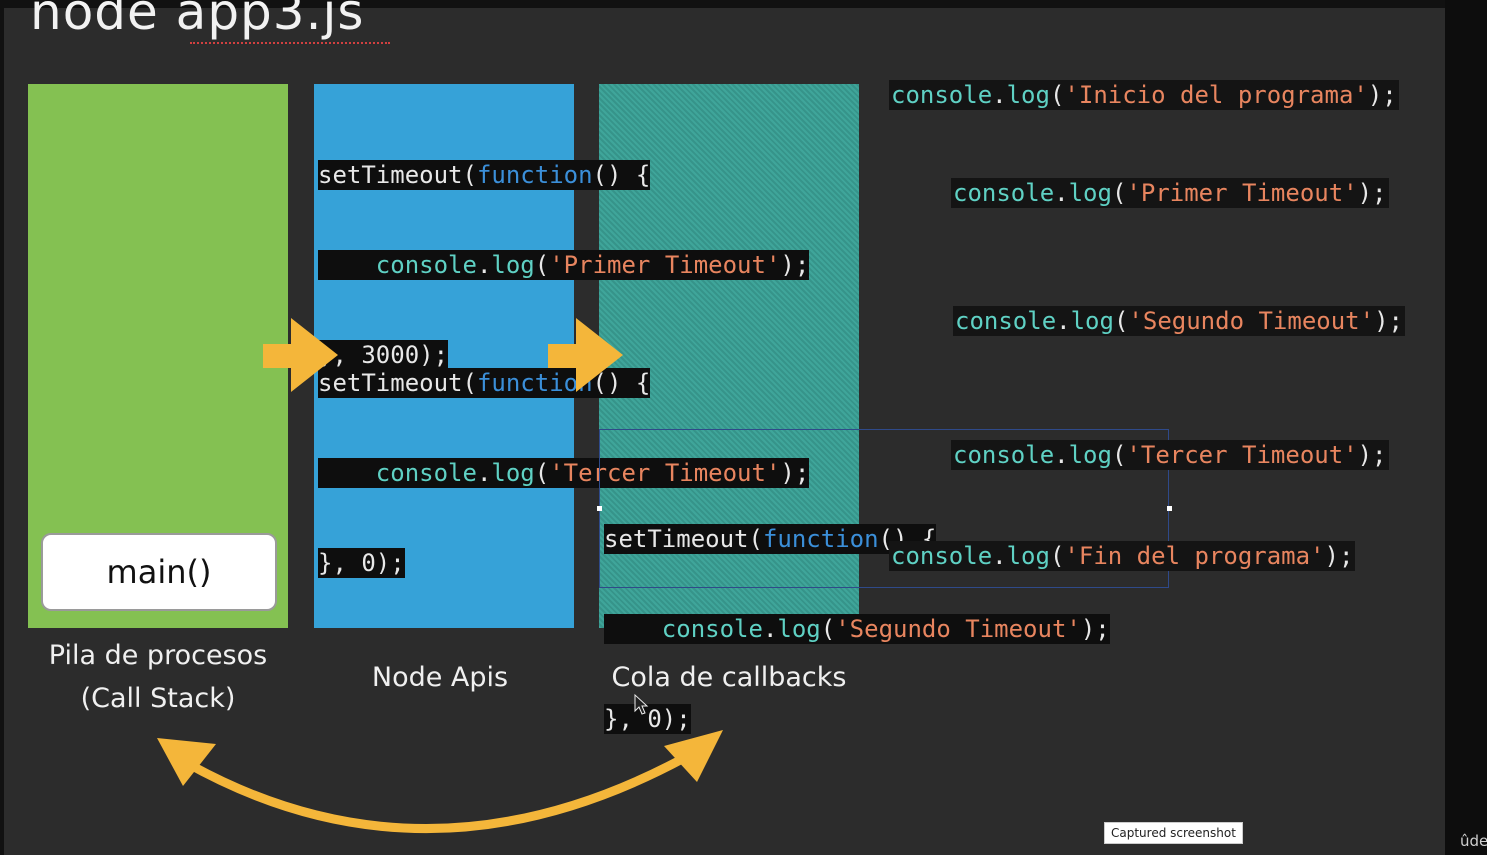  What do you see at coordinates (641, 704) in the screenshot?
I see `mouse-cursor-icon` at bounding box center [641, 704].